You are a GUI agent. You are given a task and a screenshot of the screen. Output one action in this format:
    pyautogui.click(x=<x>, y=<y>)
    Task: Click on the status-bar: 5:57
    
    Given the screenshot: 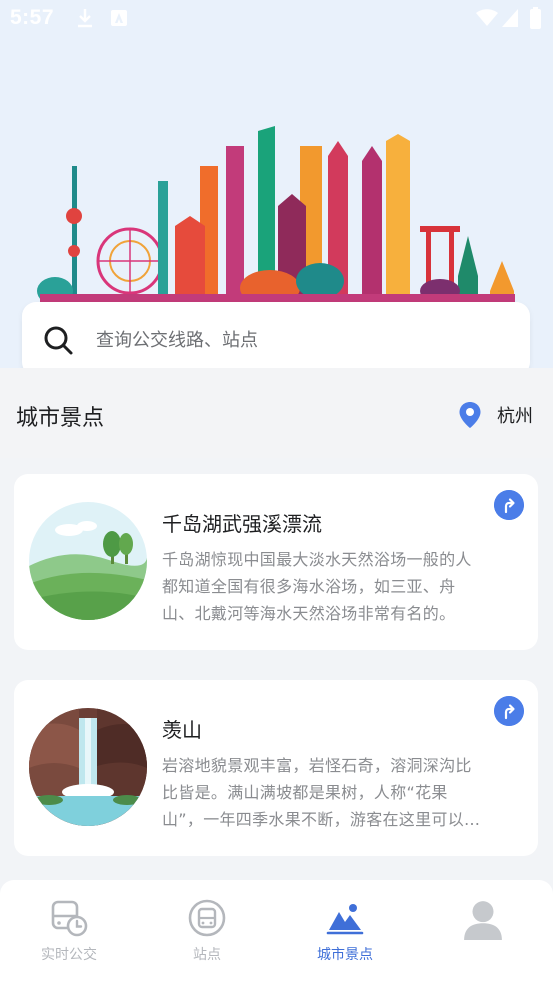 What is the action you would take?
    pyautogui.click(x=276, y=19)
    